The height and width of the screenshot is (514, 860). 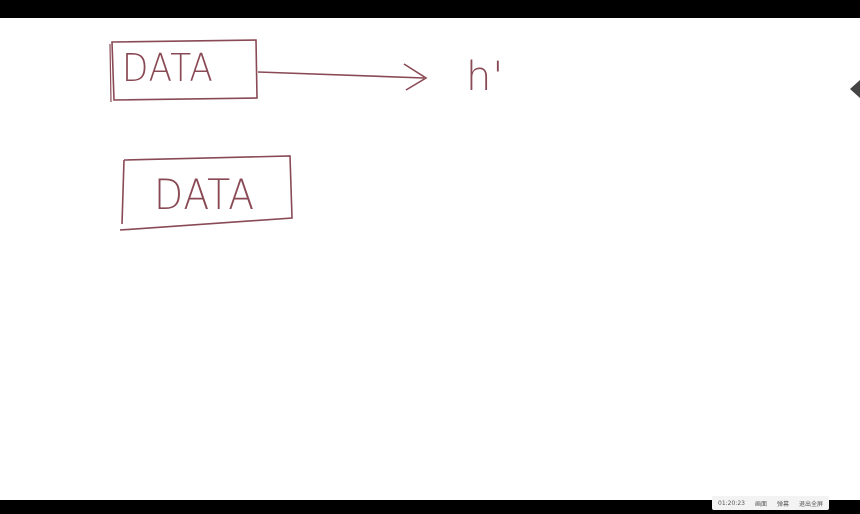 What do you see at coordinates (168, 68) in the screenshot?
I see `data-box-1-label: DATA` at bounding box center [168, 68].